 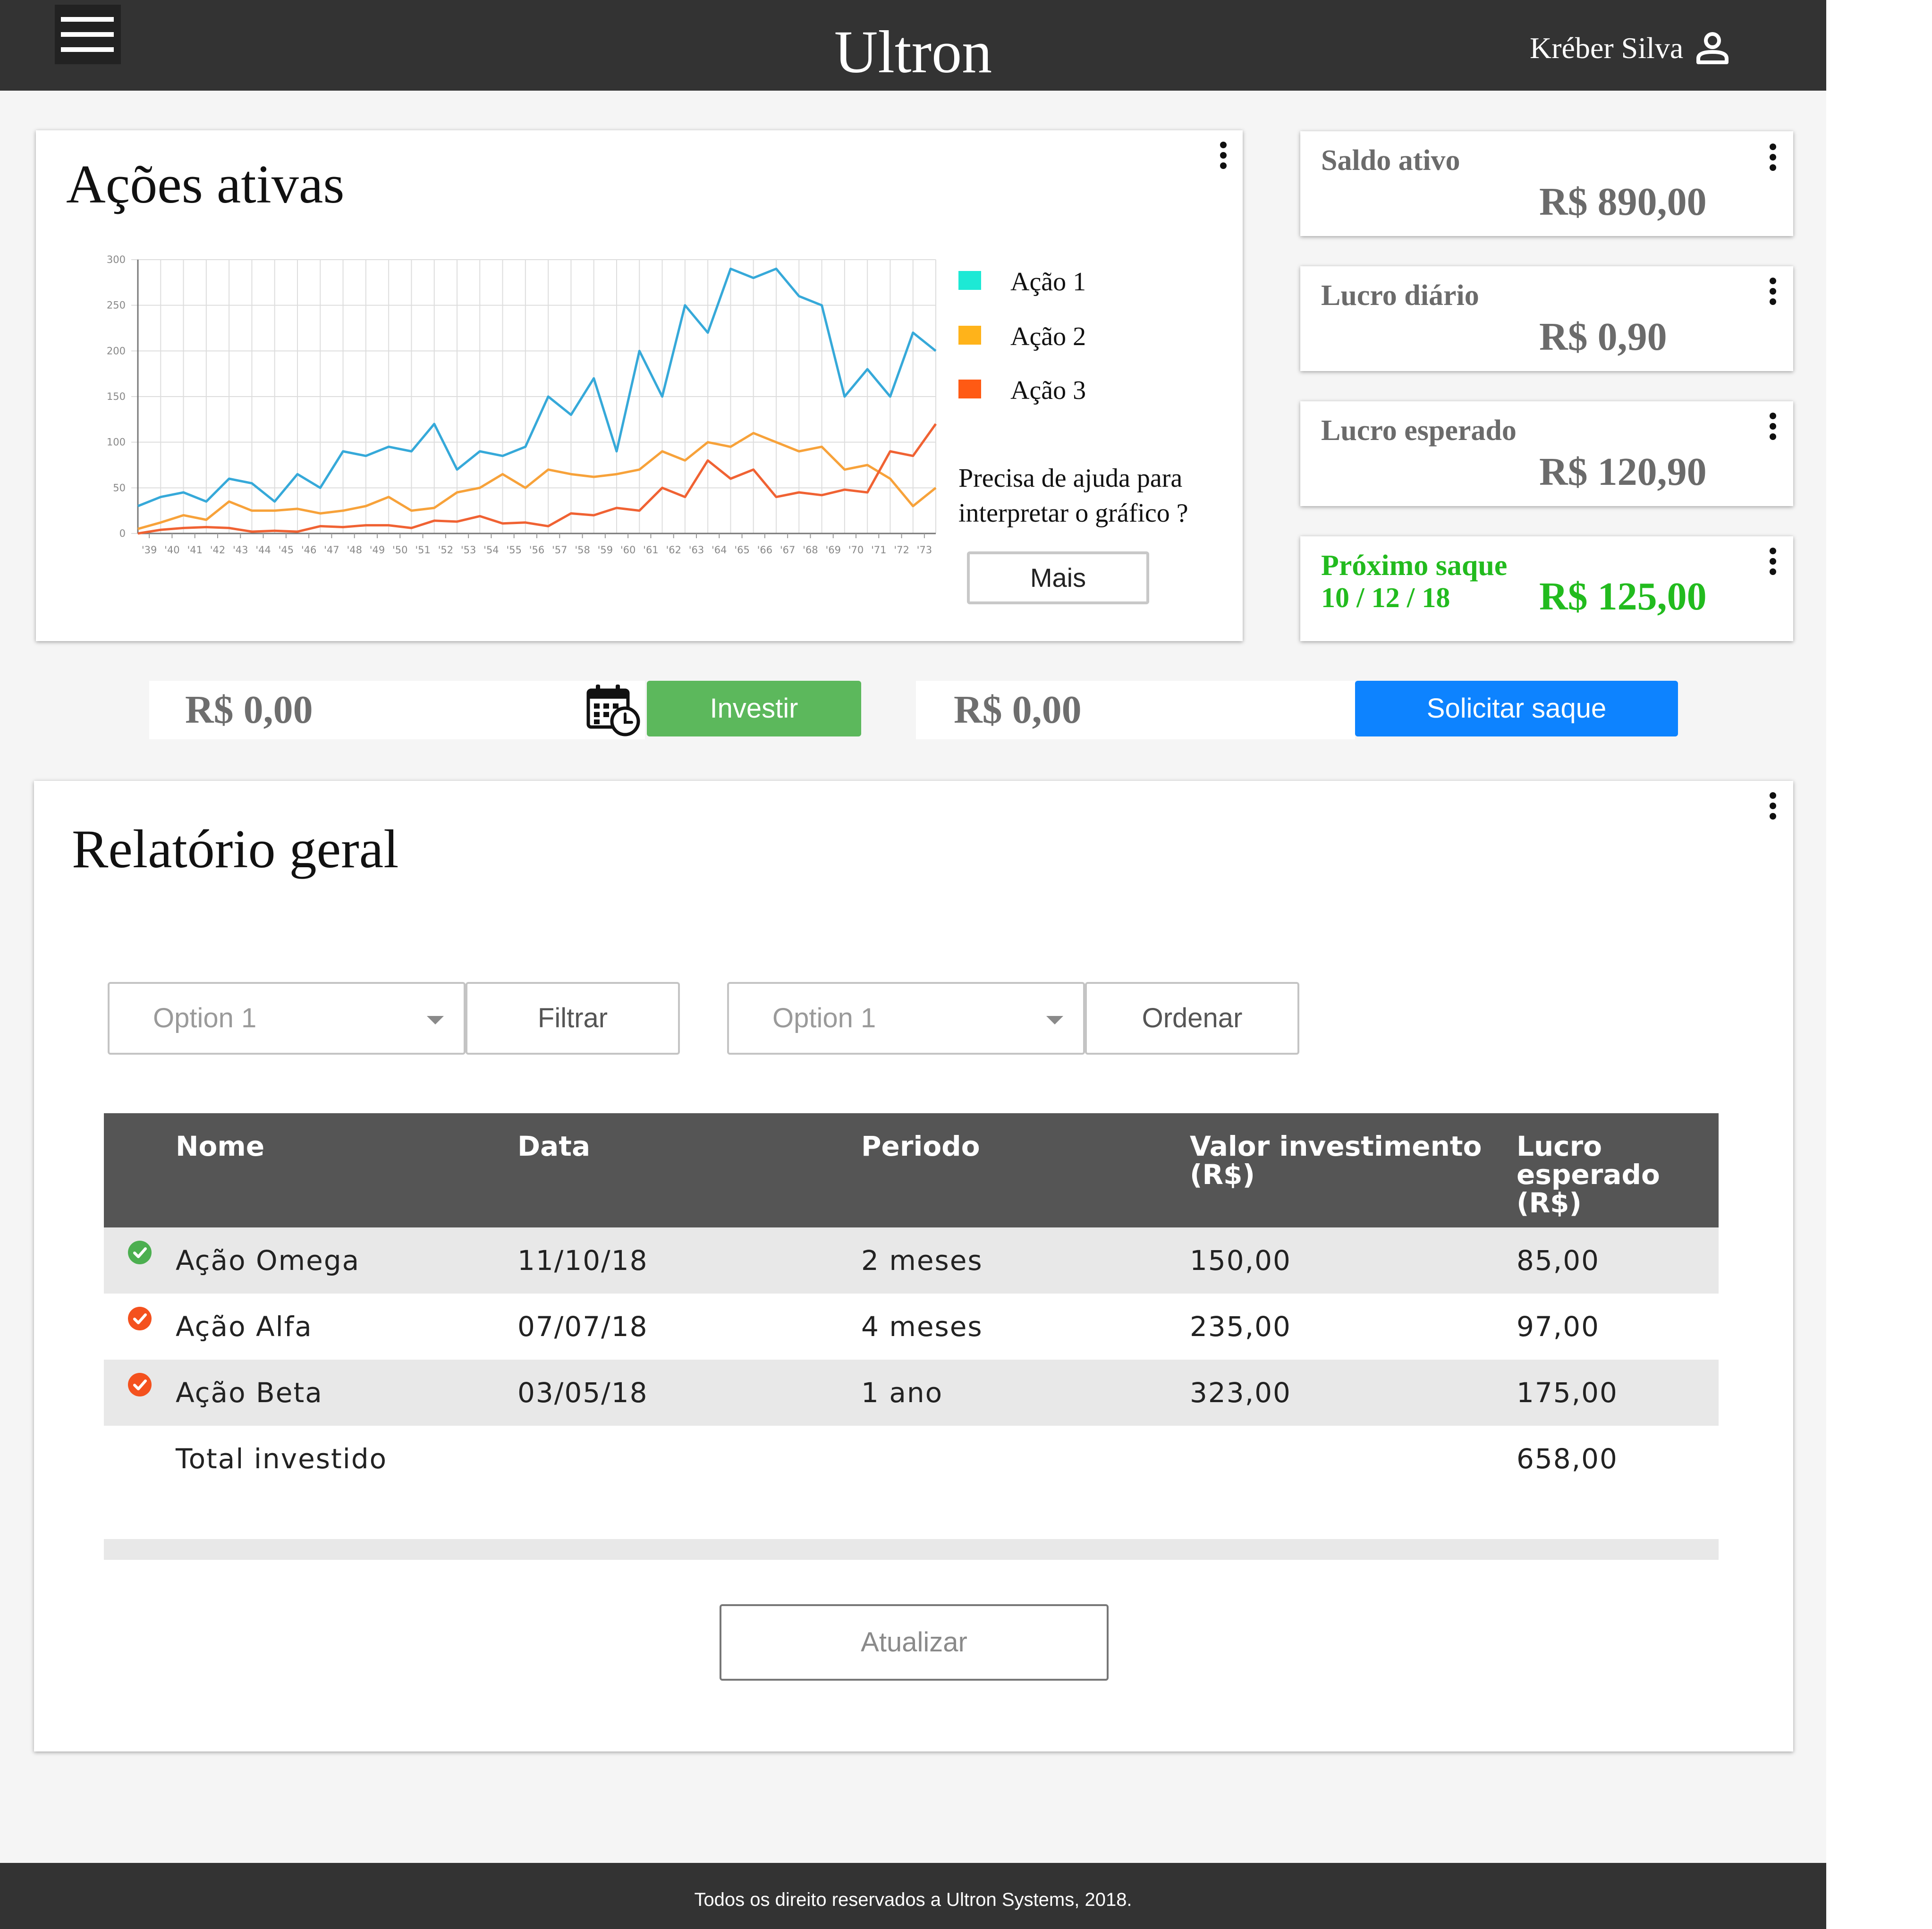 What do you see at coordinates (286, 550) in the screenshot?
I see `x-tick-label: '45` at bounding box center [286, 550].